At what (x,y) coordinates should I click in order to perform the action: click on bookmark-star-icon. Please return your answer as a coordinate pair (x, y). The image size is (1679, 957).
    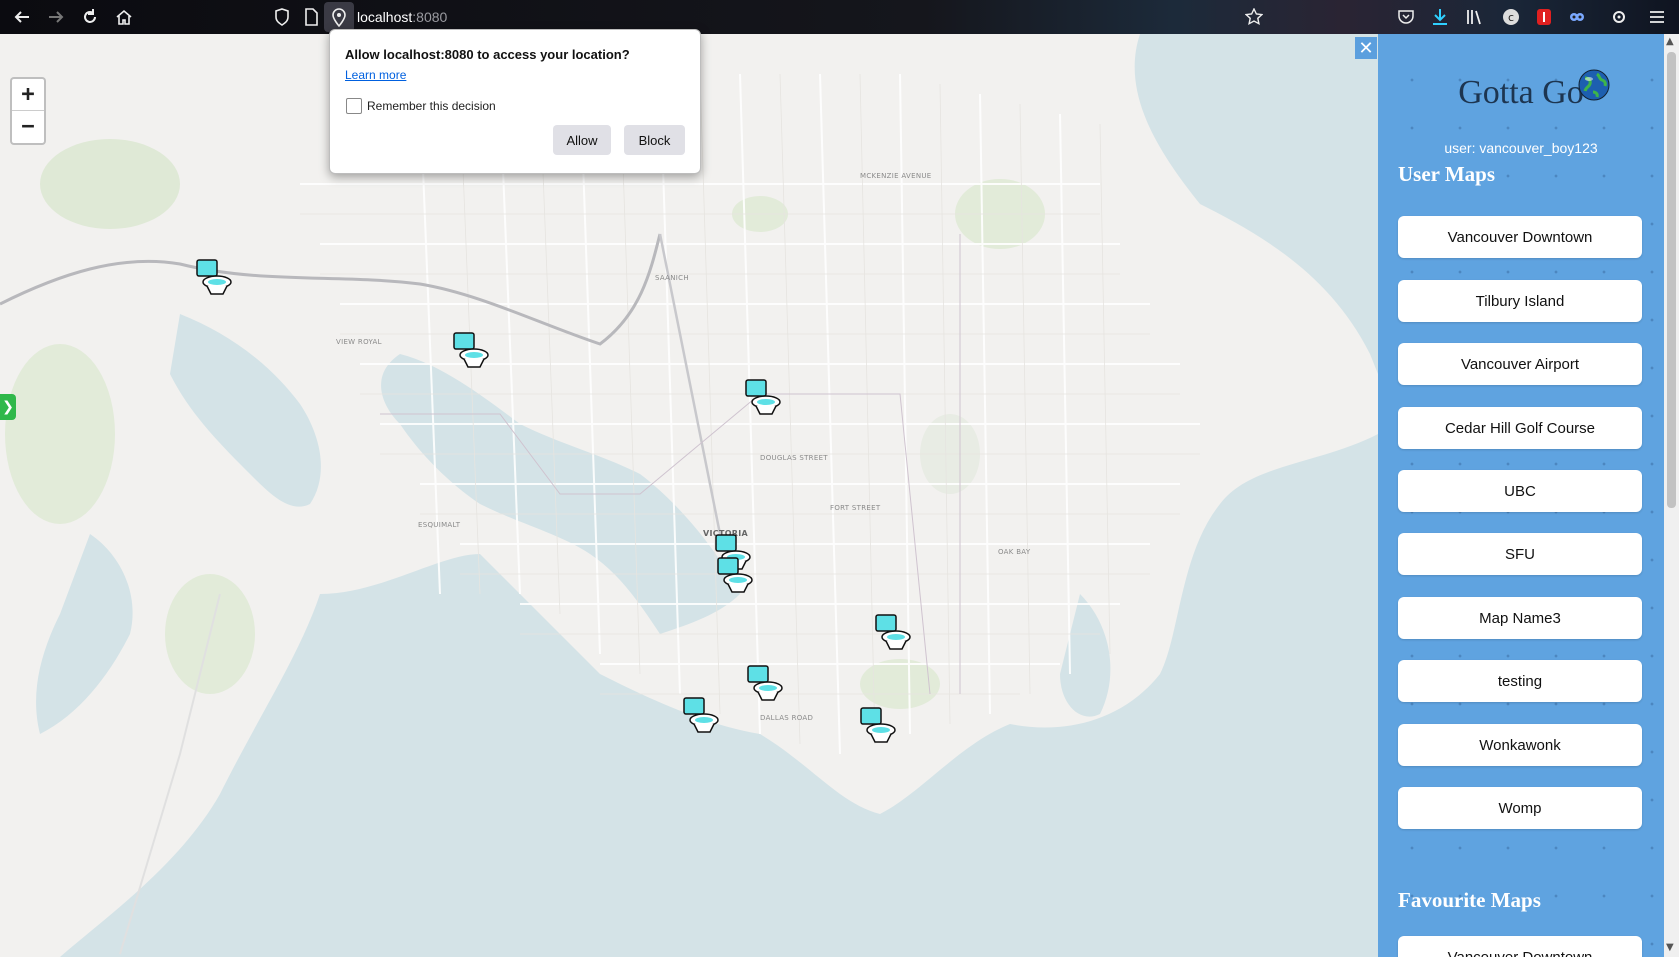
    Looking at the image, I should click on (1254, 17).